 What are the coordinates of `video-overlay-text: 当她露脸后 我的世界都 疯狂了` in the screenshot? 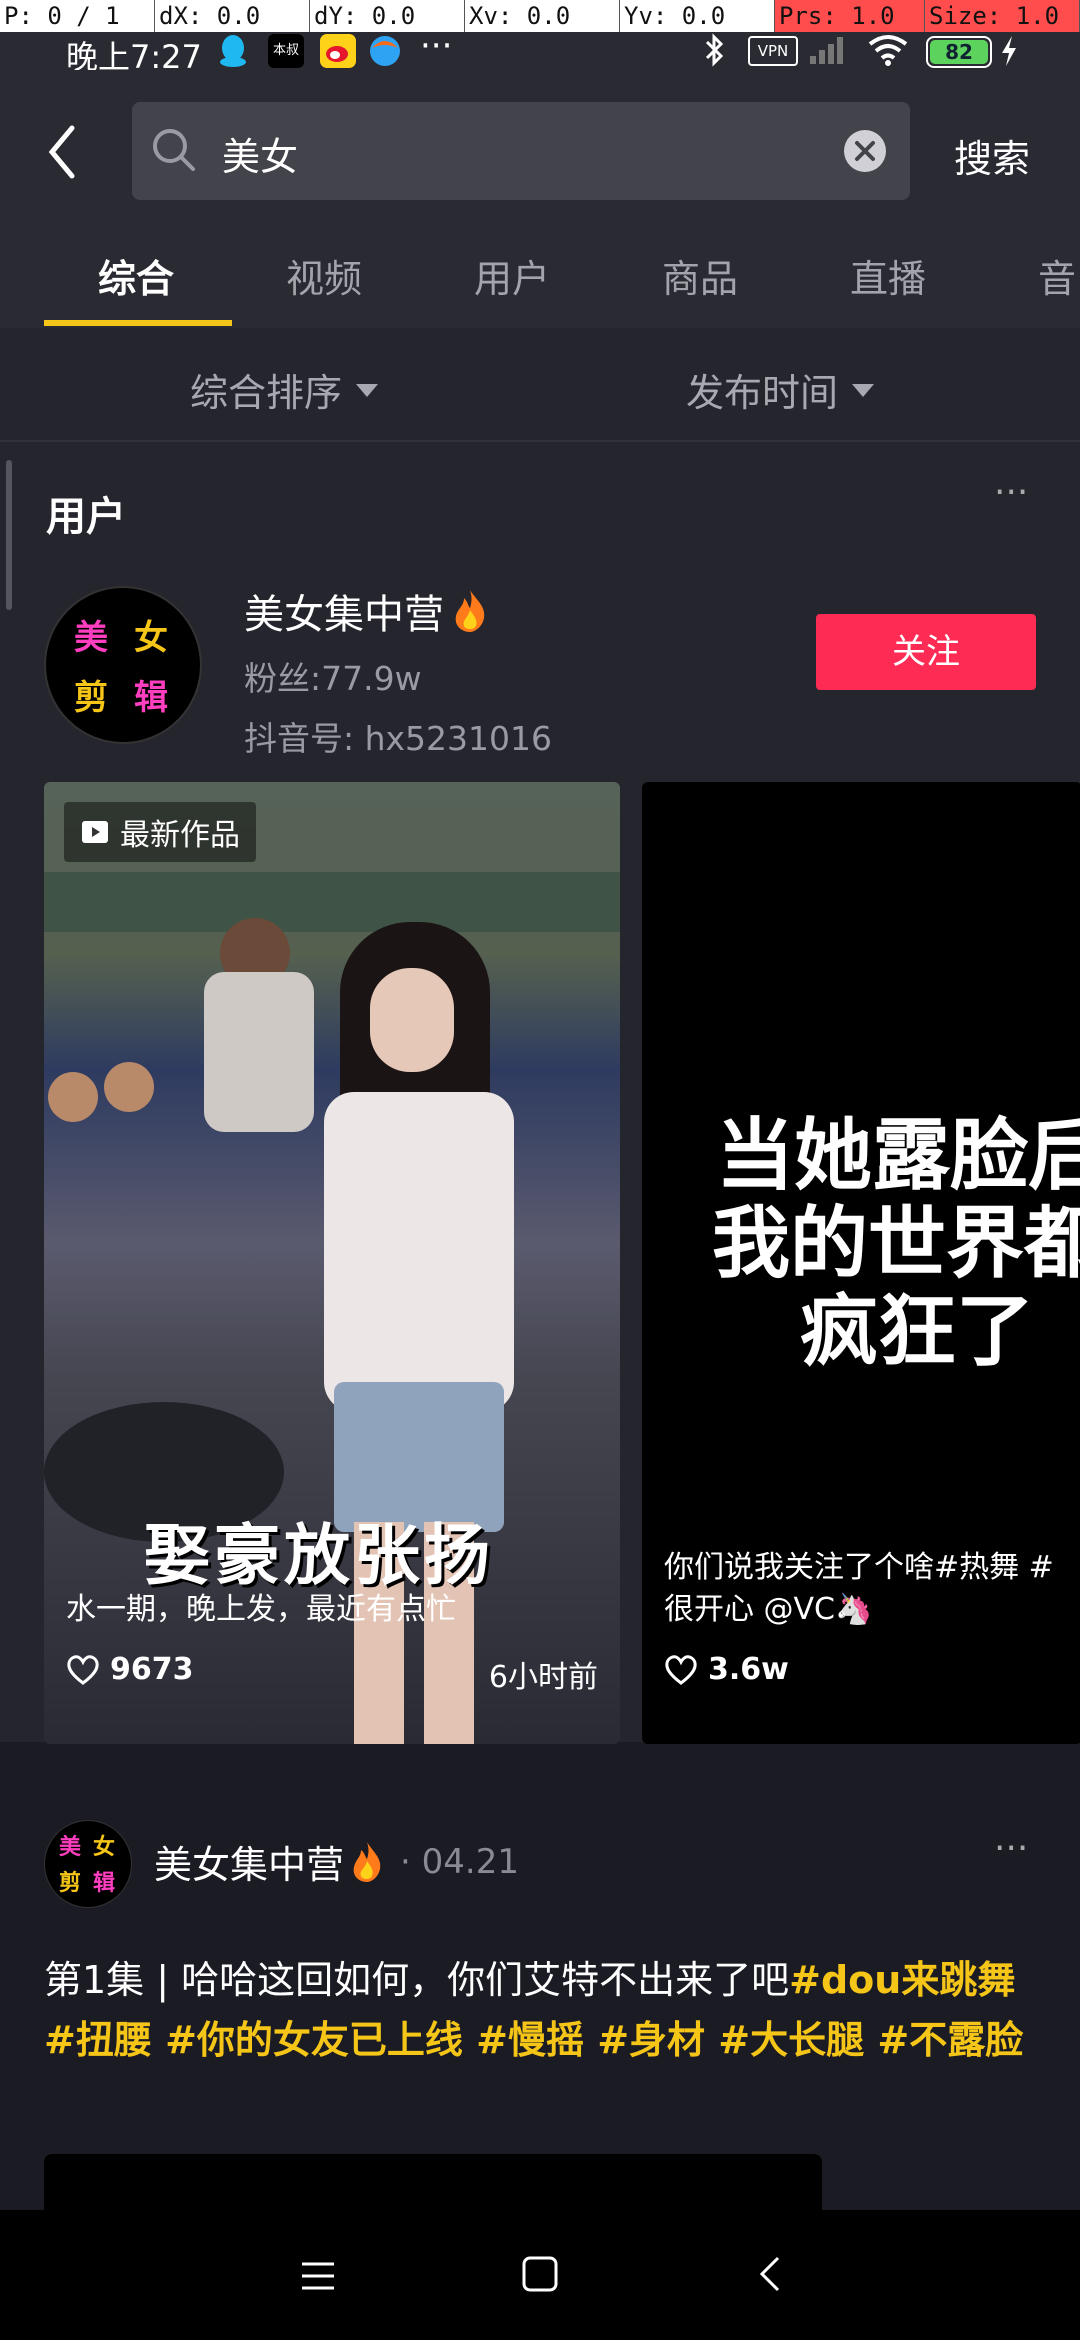 It's located at (896, 1244).